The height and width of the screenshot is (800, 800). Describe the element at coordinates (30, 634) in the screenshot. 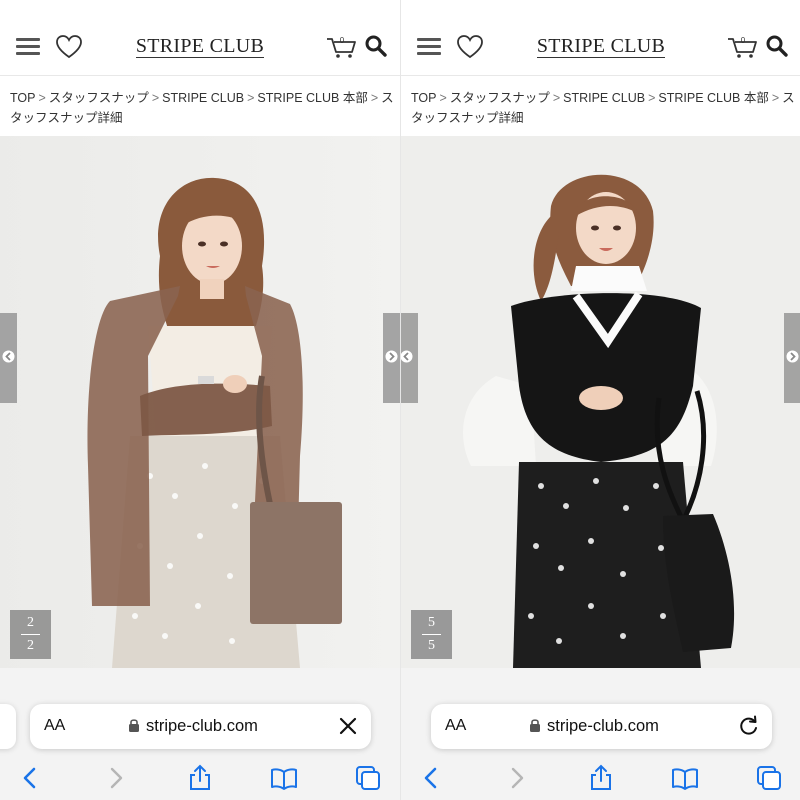

I see `photo-counter: 2 2` at that location.